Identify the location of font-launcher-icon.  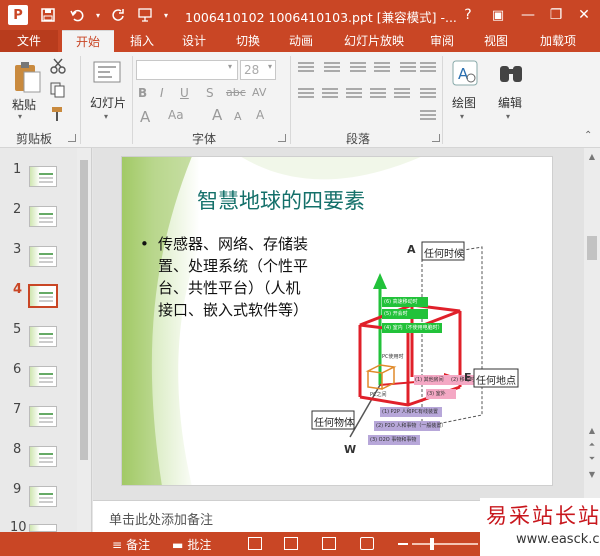
(282, 138).